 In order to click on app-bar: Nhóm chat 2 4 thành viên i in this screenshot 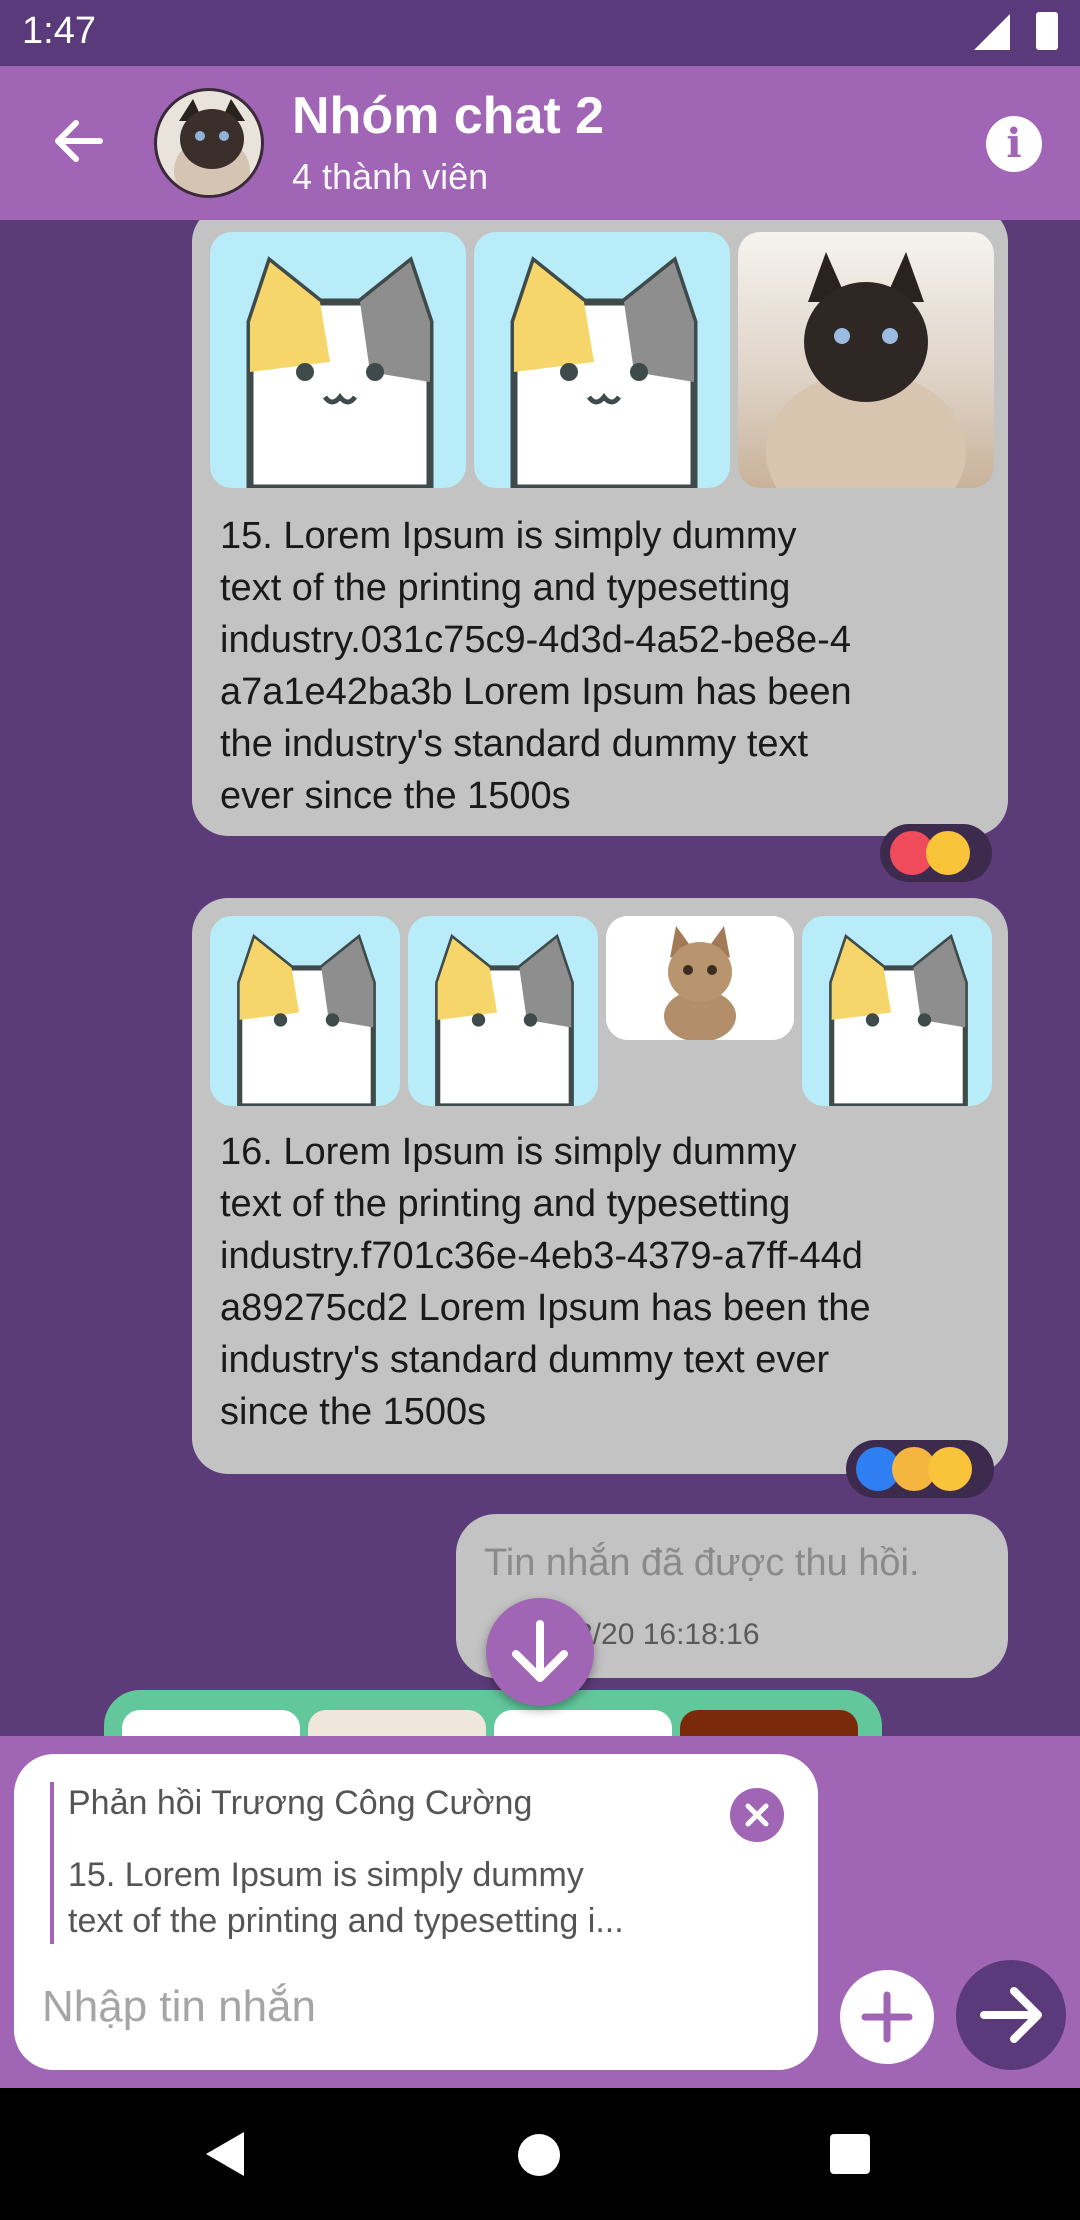, I will do `click(540, 143)`.